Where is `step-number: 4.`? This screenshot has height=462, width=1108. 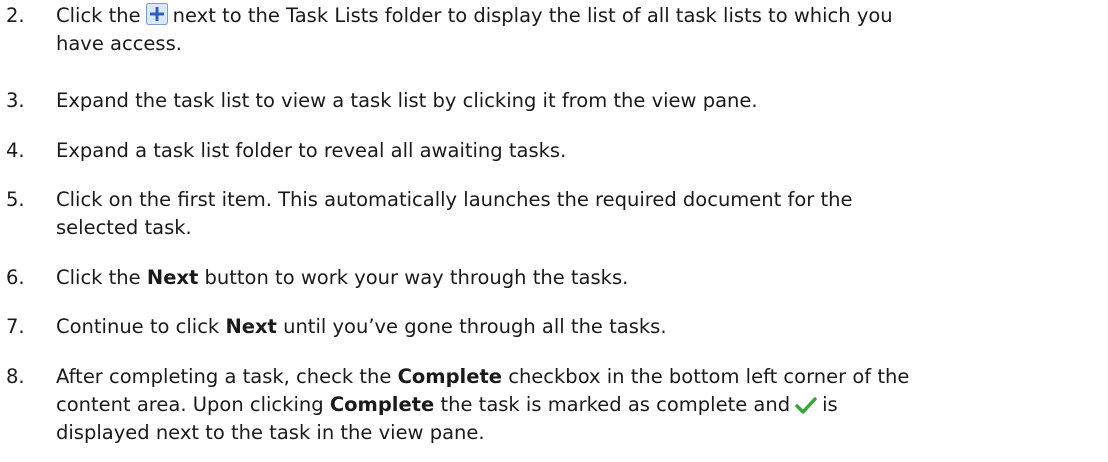
step-number: 4. is located at coordinates (15, 150).